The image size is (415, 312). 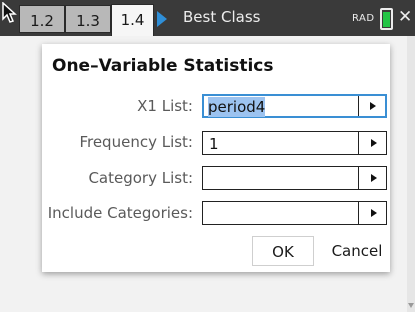 What do you see at coordinates (132, 20) in the screenshot?
I see `tab-1-4: 1.4` at bounding box center [132, 20].